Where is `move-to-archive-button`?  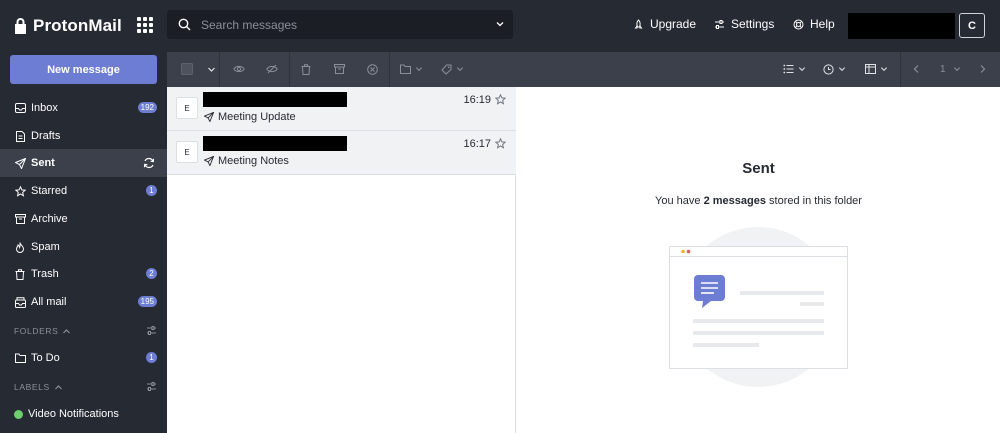 move-to-archive-button is located at coordinates (339, 69).